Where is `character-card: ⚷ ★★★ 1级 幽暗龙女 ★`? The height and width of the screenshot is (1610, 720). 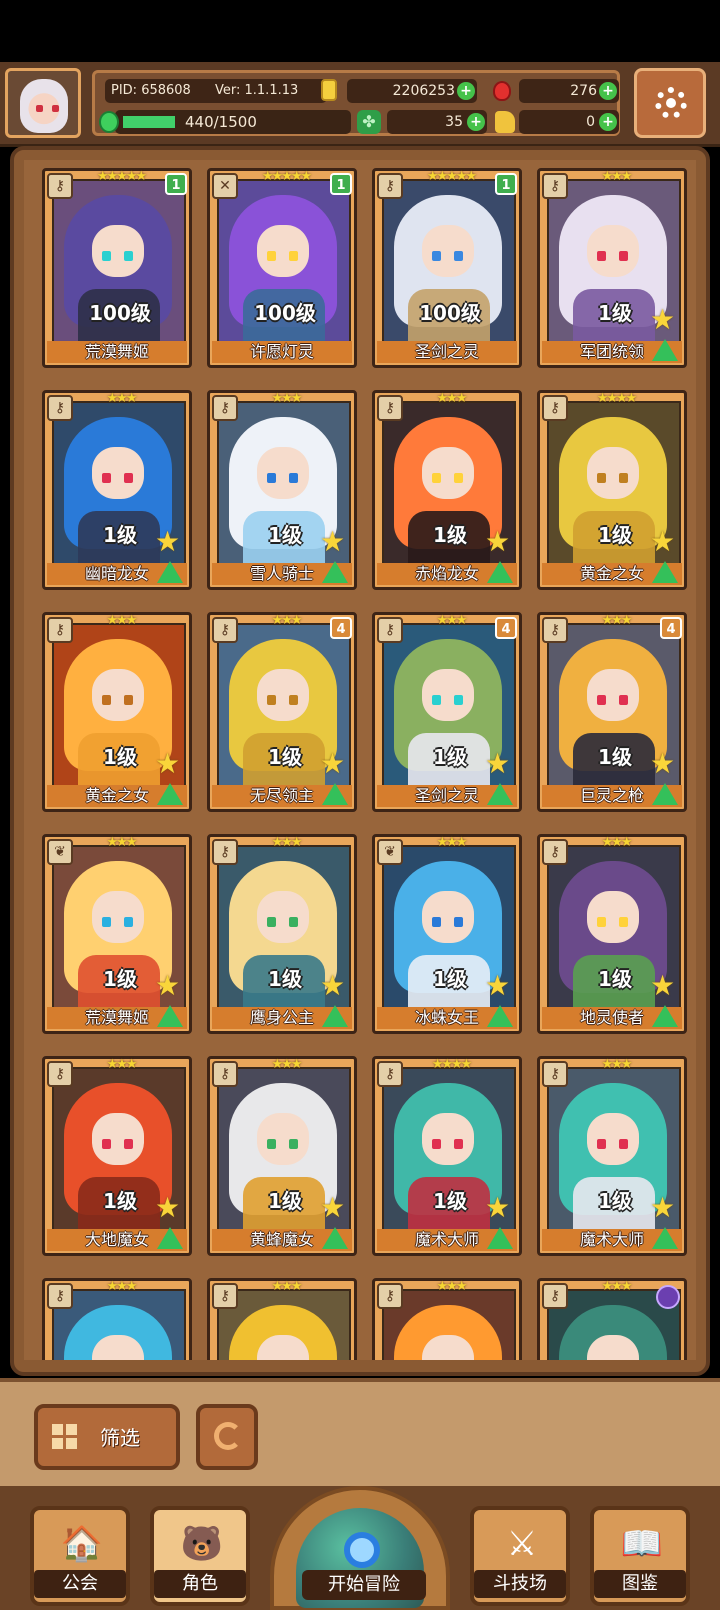
character-card: ⚷ ★★★ 1级 幽暗龙女 ★ is located at coordinates (117, 490).